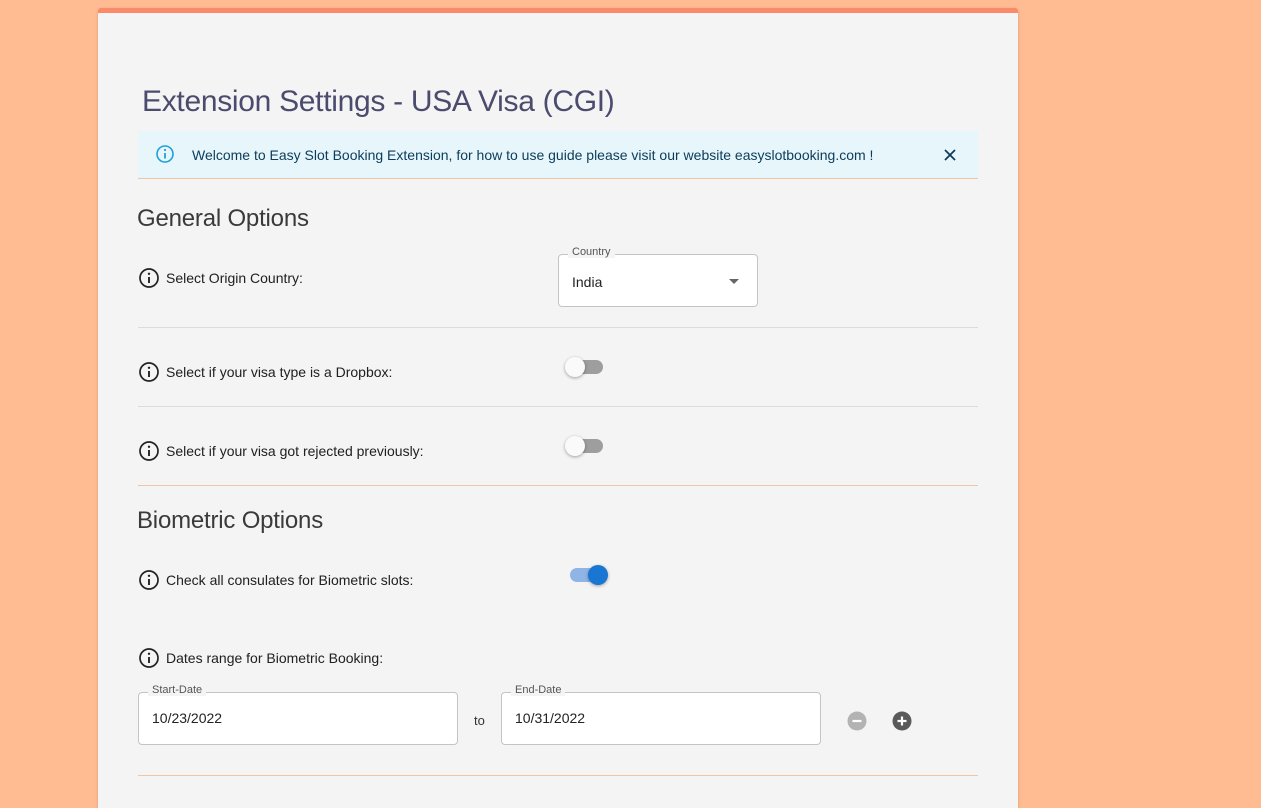  Describe the element at coordinates (950, 155) in the screenshot. I see `close-icon` at that location.